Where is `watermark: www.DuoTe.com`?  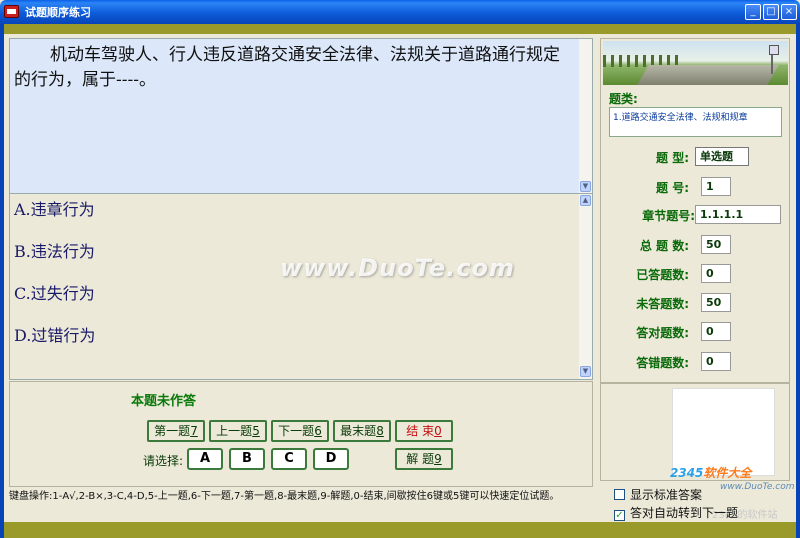 watermark: www.DuoTe.com is located at coordinates (397, 268).